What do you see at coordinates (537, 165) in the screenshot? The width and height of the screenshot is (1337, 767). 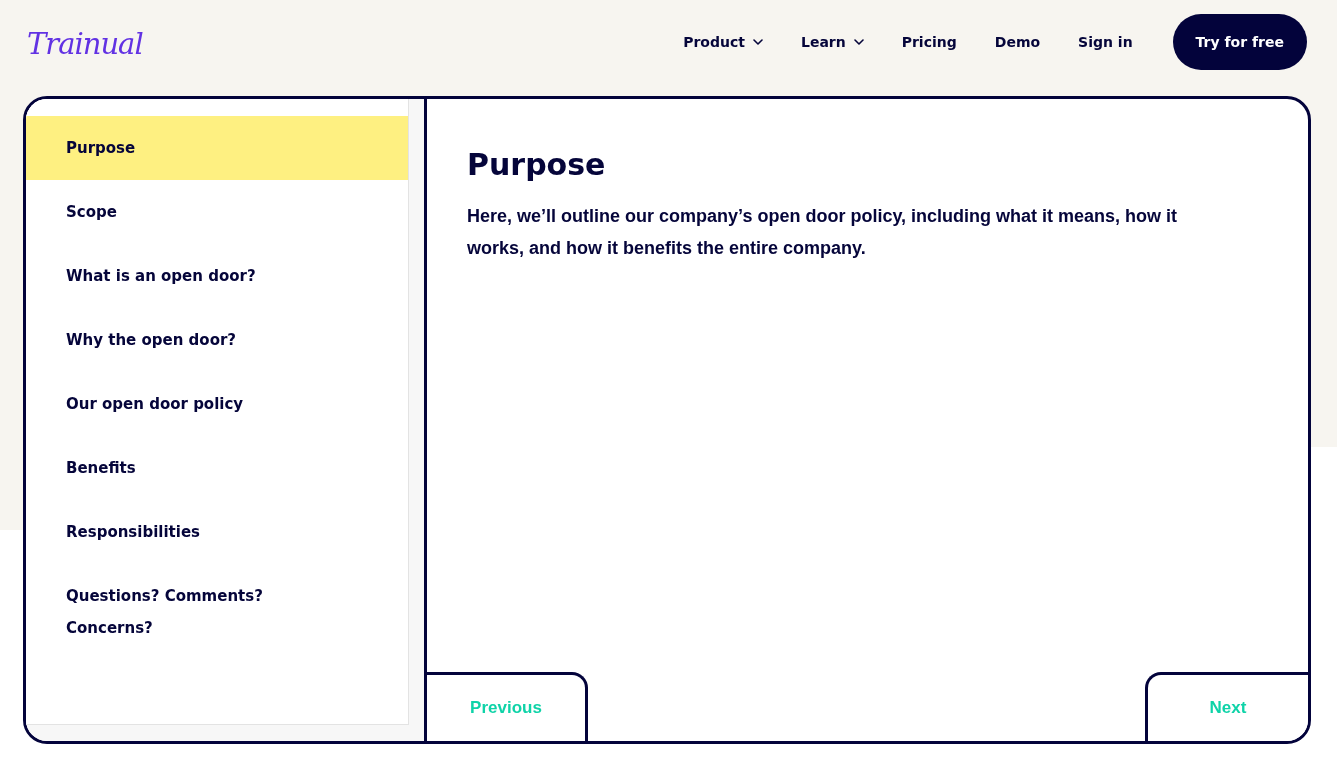 I see `section-title: Purpose` at bounding box center [537, 165].